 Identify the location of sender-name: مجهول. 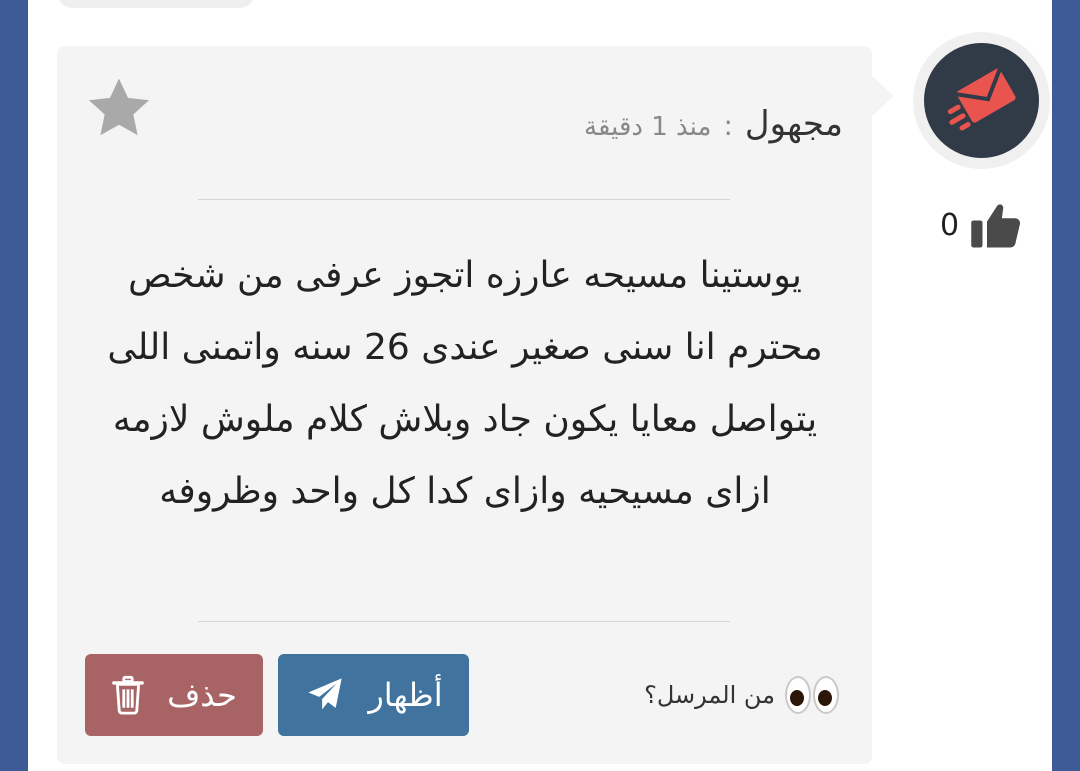
(793, 124).